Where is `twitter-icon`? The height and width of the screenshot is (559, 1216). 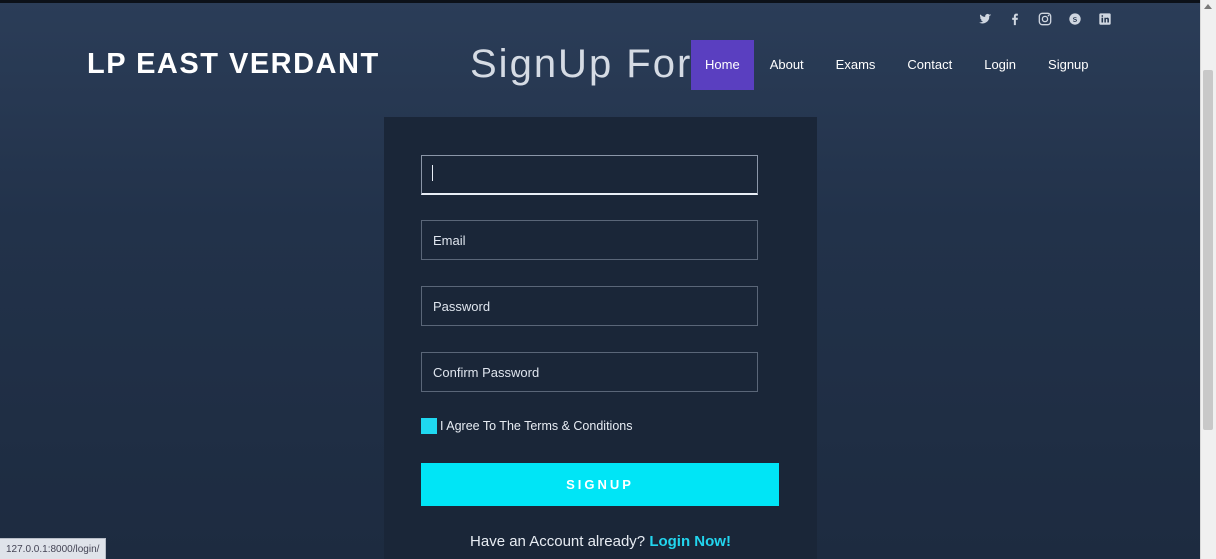 twitter-icon is located at coordinates (985, 19).